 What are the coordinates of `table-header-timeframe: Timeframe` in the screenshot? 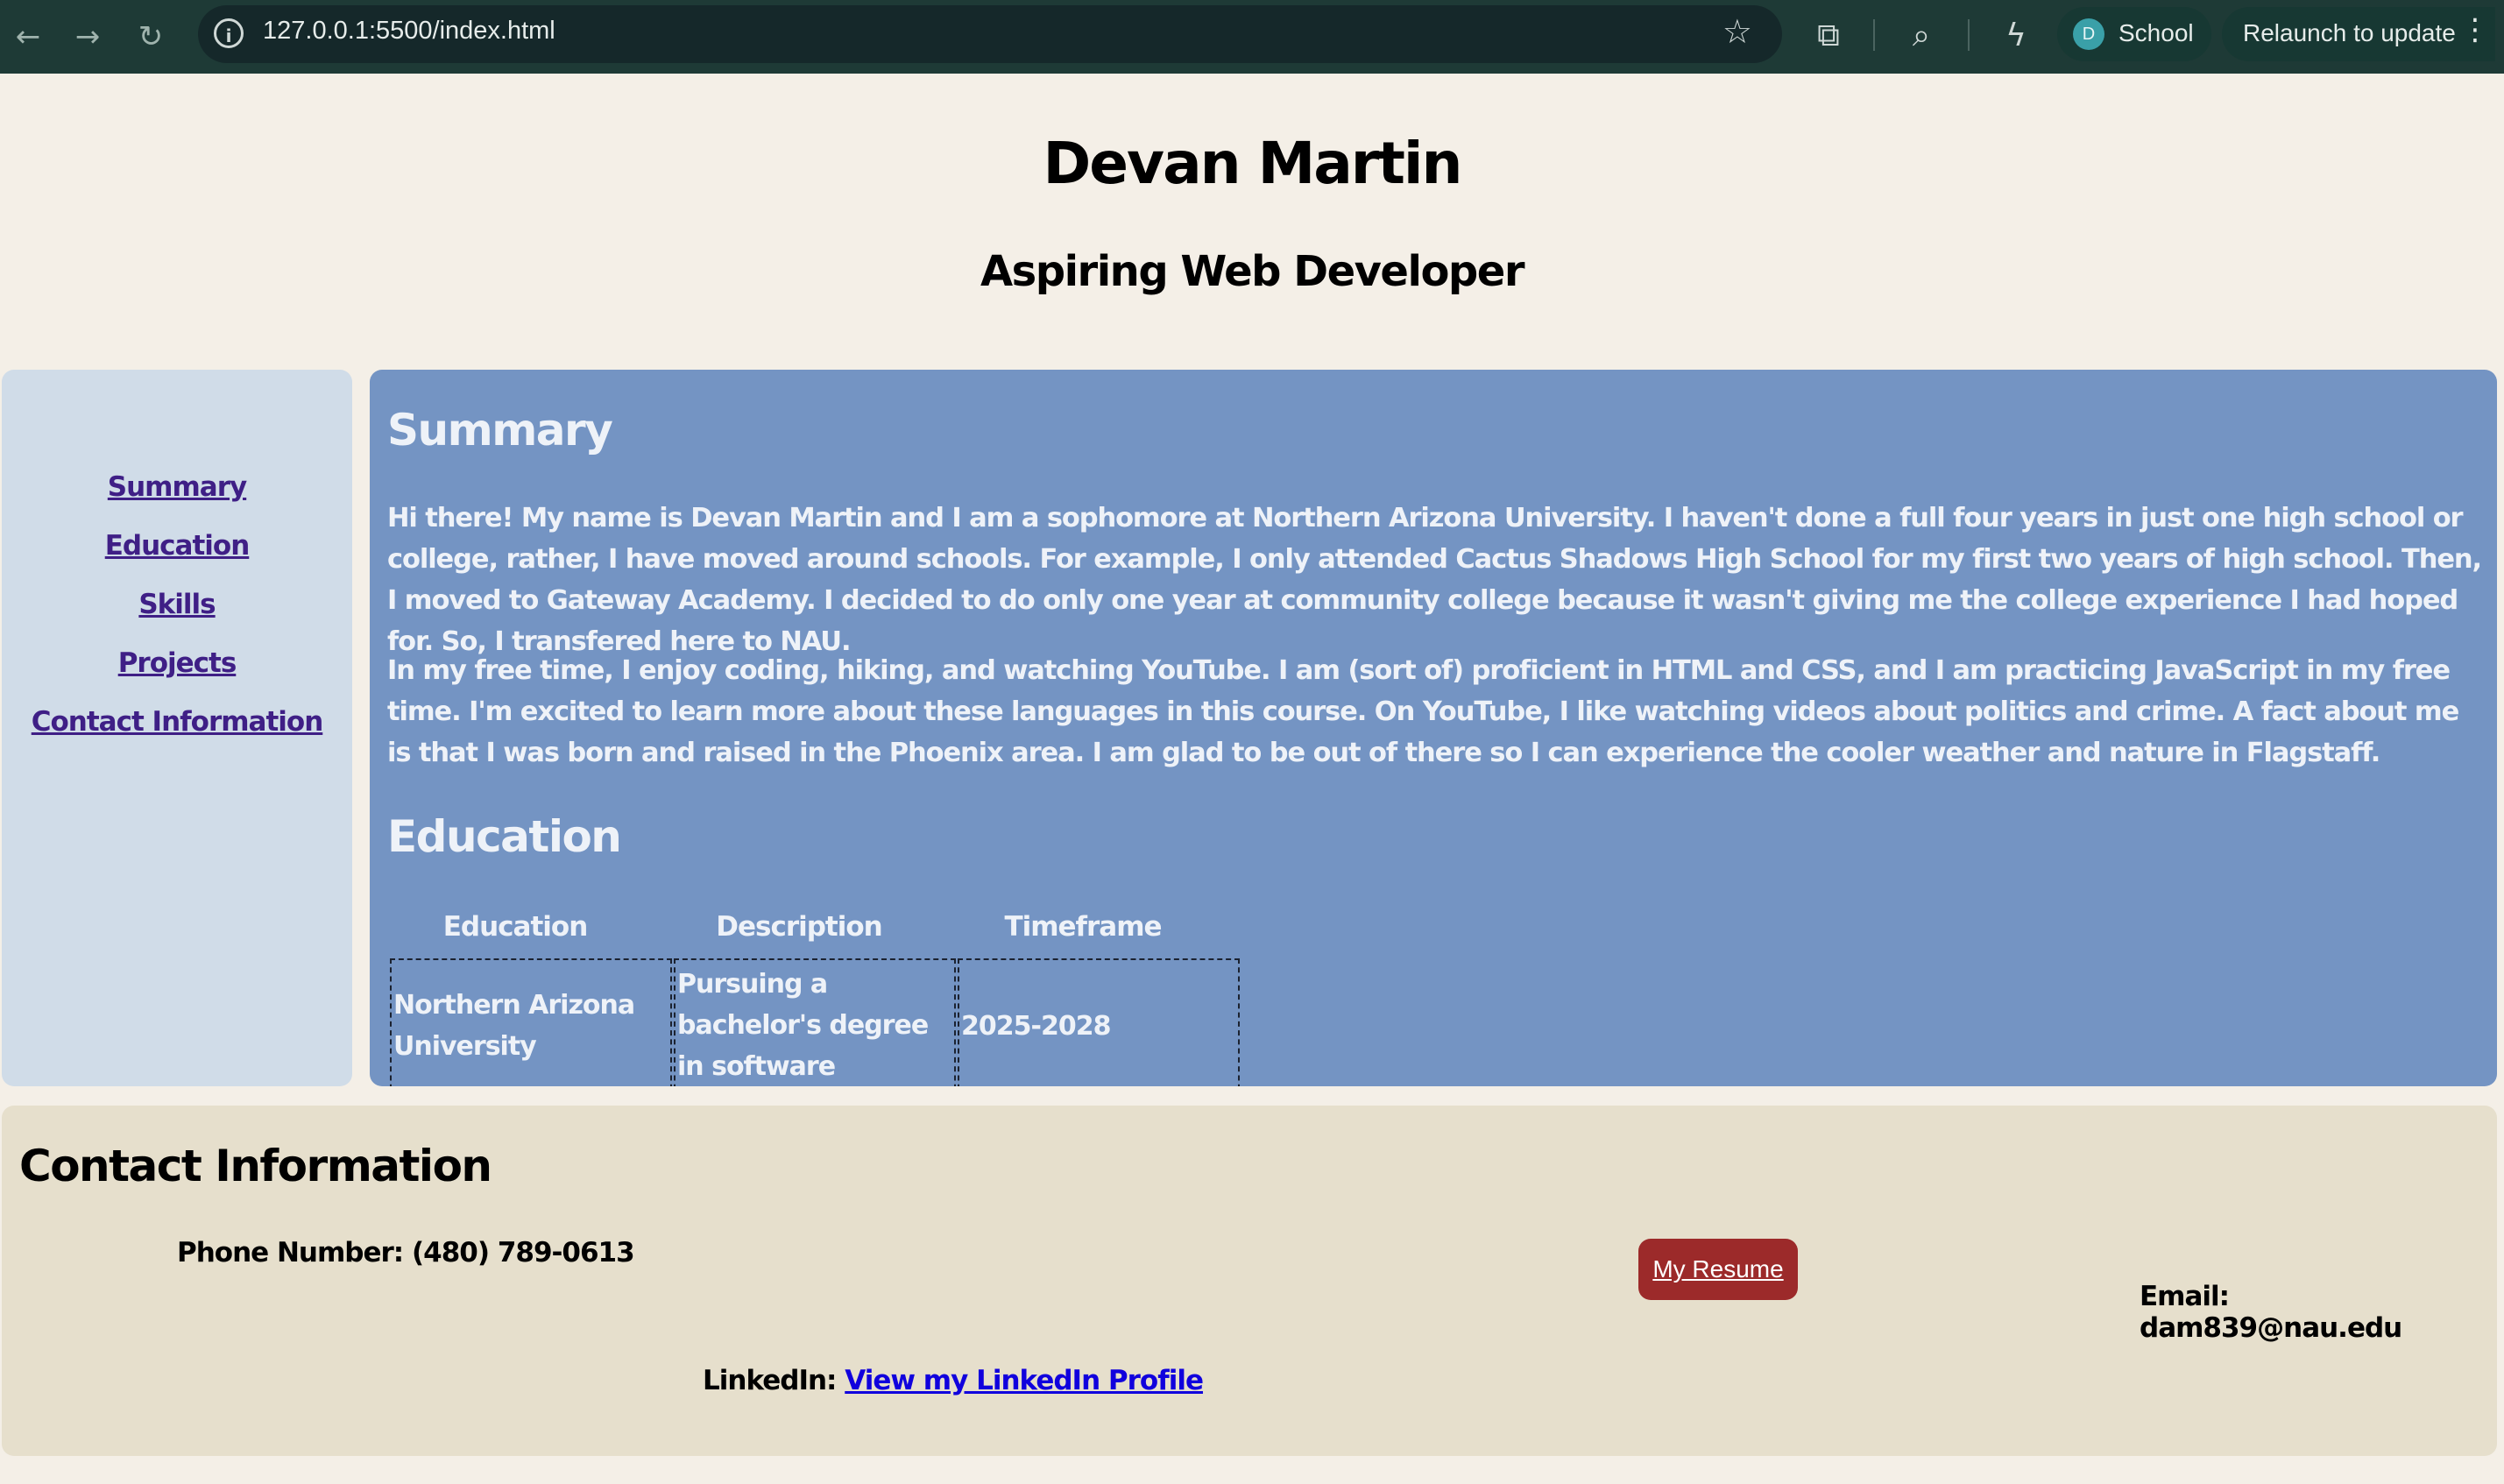 It's located at (1083, 927).